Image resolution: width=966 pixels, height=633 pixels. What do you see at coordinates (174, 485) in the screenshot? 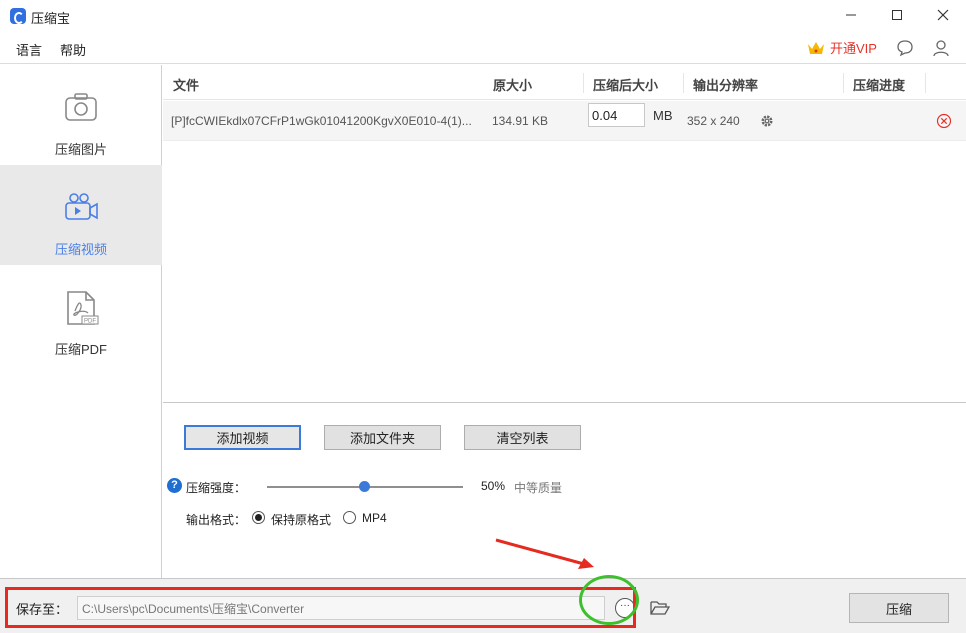
I see `help-icon: ?` at bounding box center [174, 485].